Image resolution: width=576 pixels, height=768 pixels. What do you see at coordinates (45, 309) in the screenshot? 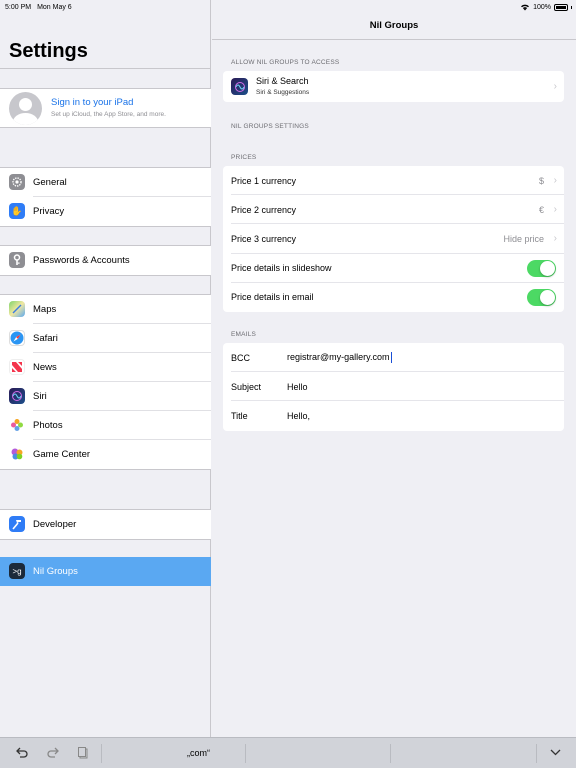
I see `sidebar-item-label: Maps` at bounding box center [45, 309].